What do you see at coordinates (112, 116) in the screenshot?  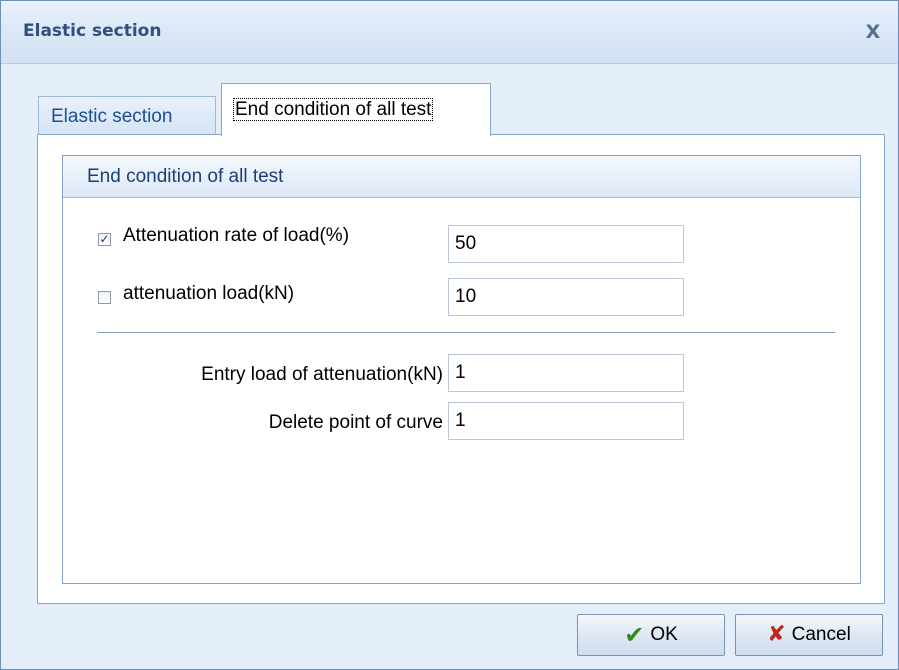 I see `tab-label: Elastic section` at bounding box center [112, 116].